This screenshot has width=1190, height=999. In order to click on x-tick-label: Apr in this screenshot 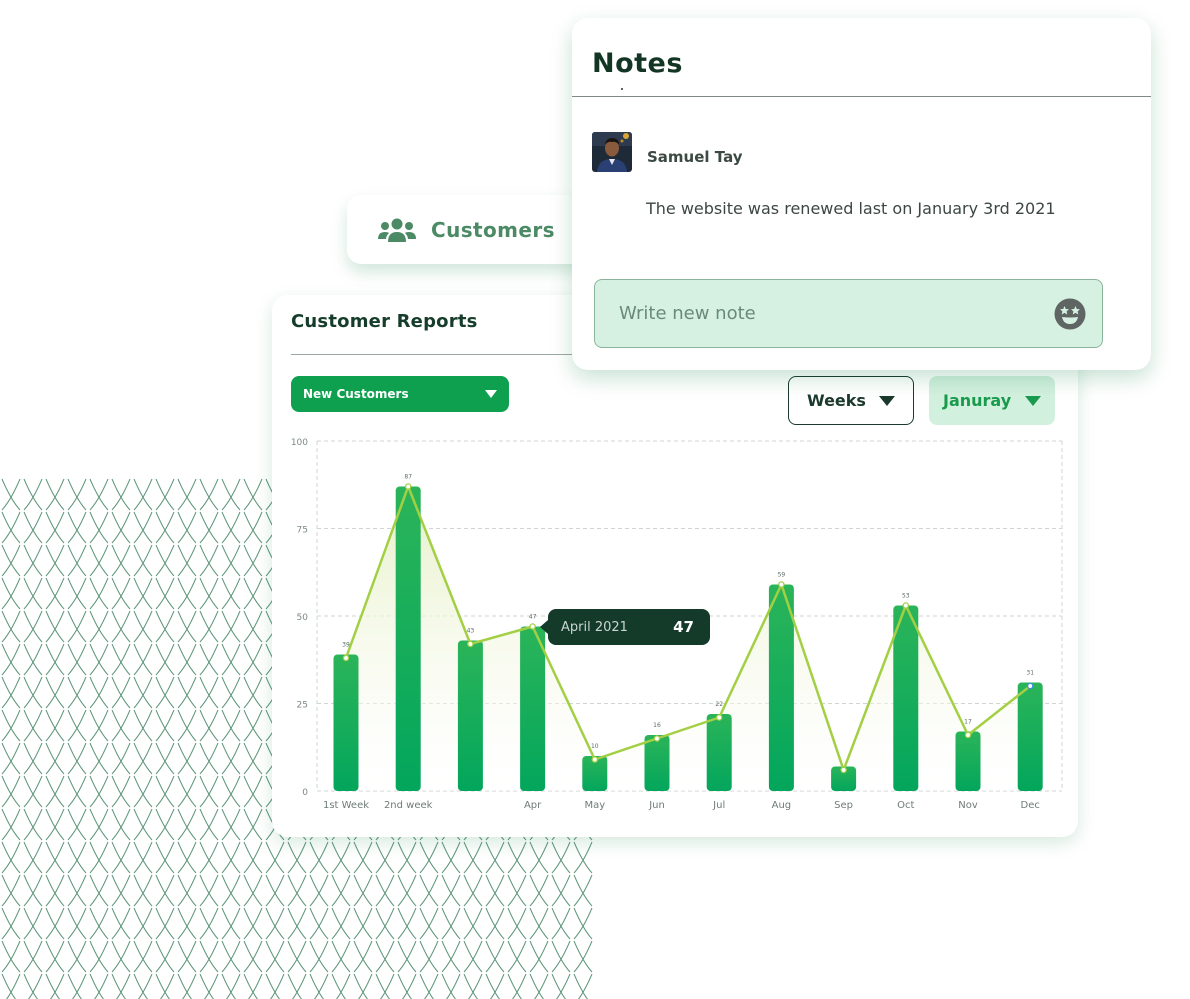, I will do `click(533, 805)`.